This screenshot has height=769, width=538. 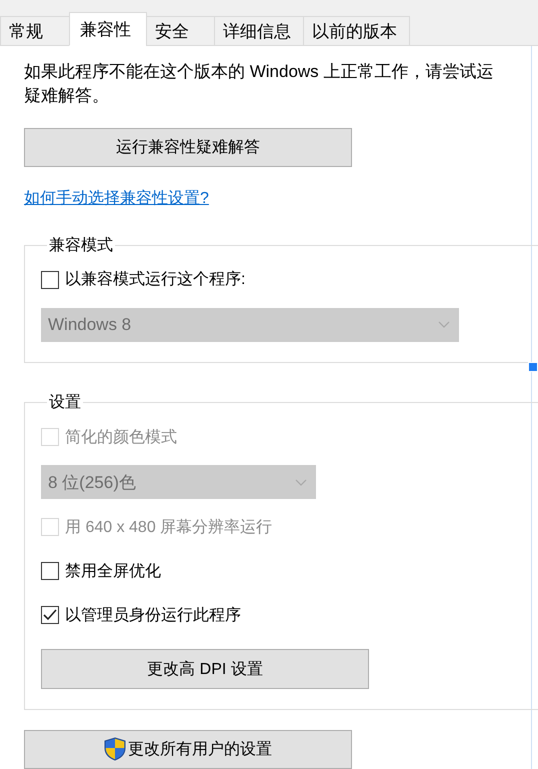 I want to click on all-users-button: 更改所有用户的设置, so click(x=188, y=749).